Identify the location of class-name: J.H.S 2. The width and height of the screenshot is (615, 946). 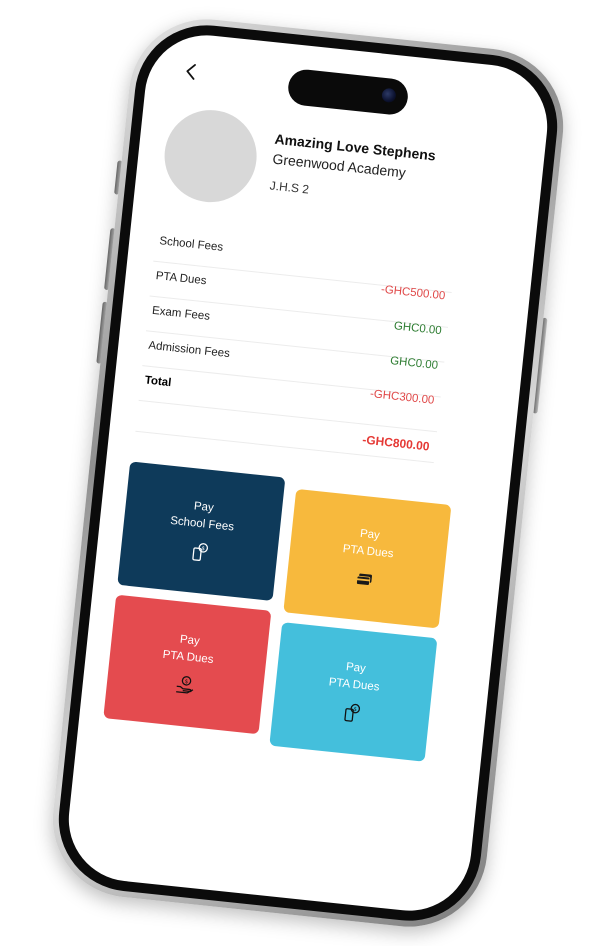
(289, 187).